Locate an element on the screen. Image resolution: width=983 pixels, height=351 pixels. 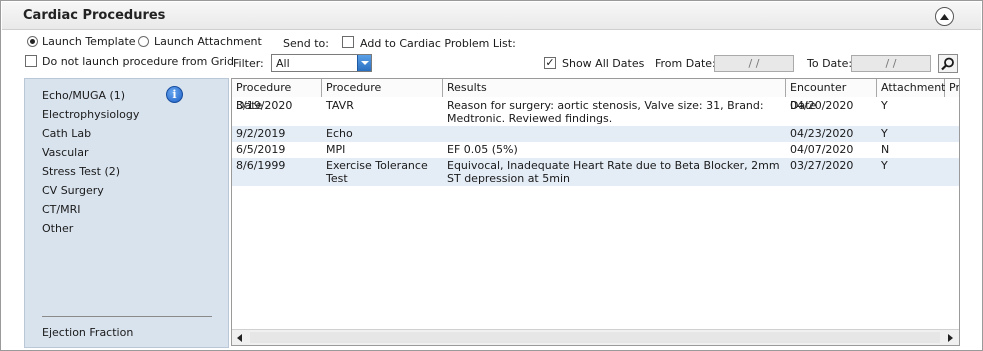
do-not-launch-checkbox is located at coordinates (31, 61).